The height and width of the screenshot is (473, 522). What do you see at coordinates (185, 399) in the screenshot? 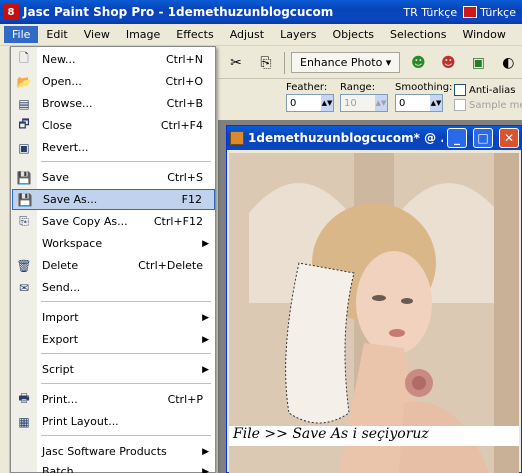
I see `menu-item-shortcut: Ctrl+P` at bounding box center [185, 399].